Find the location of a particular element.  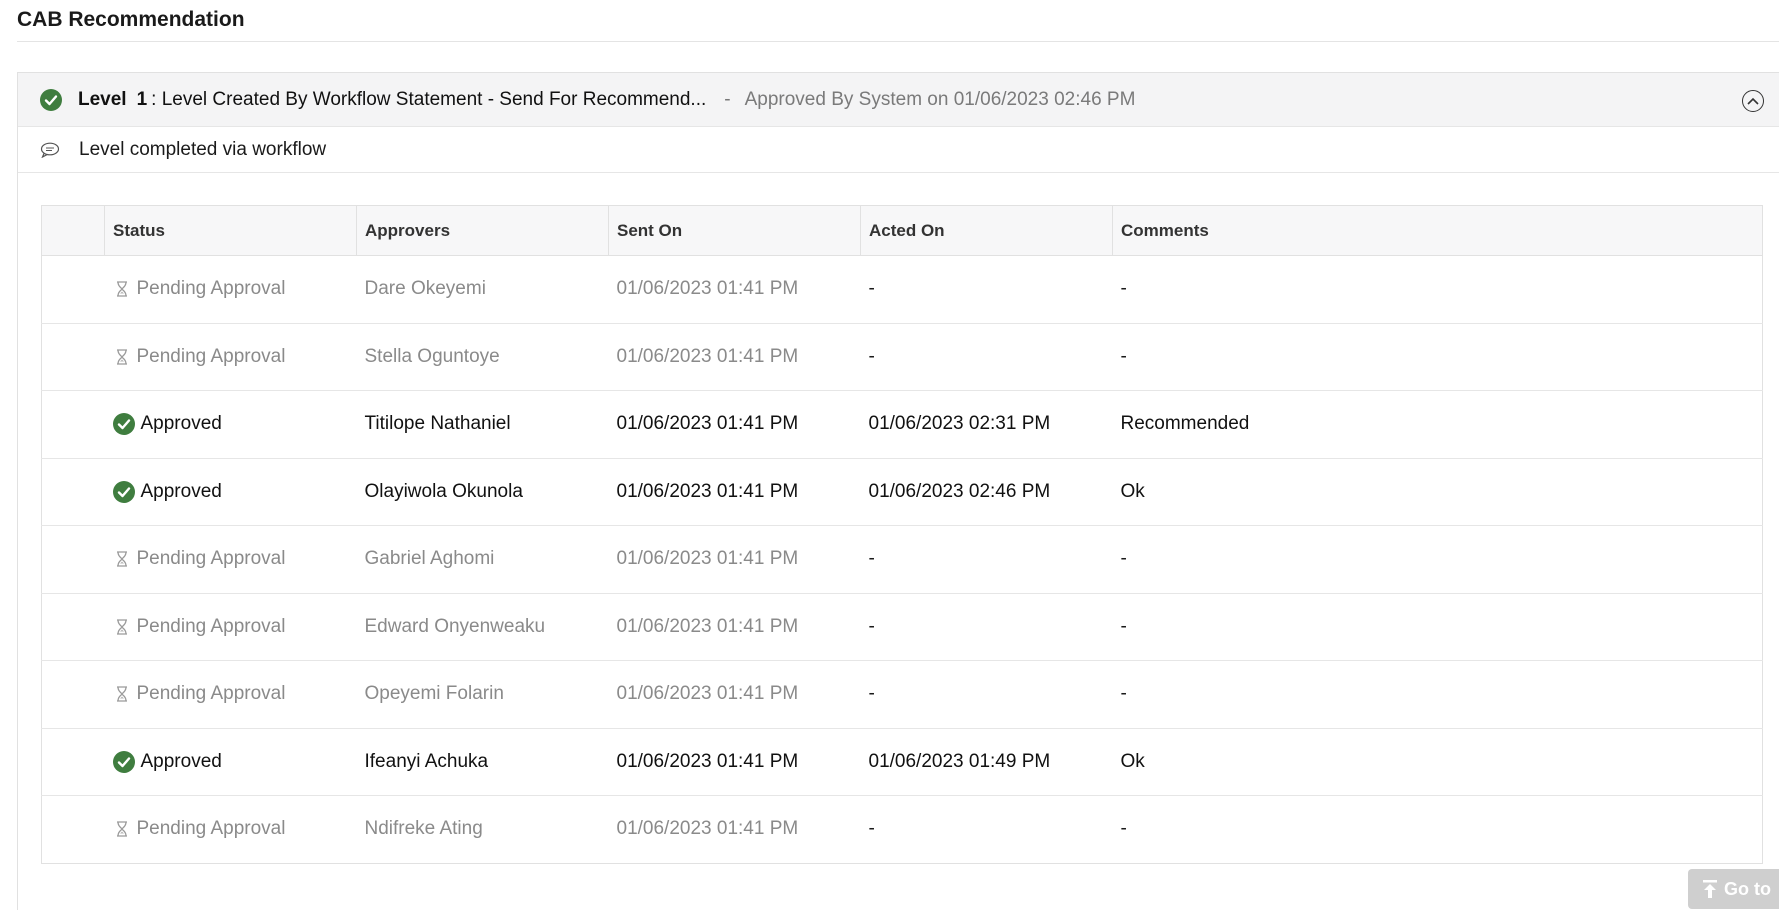

go-to-top-button: Go to is located at coordinates (1733, 889).